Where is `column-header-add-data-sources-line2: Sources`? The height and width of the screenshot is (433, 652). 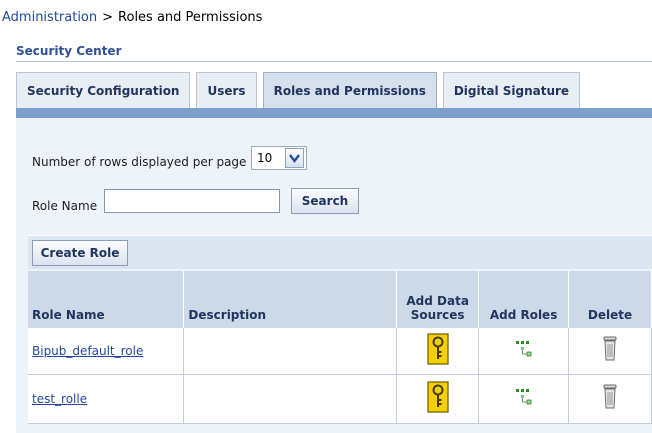 column-header-add-data-sources-line2: Sources is located at coordinates (437, 315).